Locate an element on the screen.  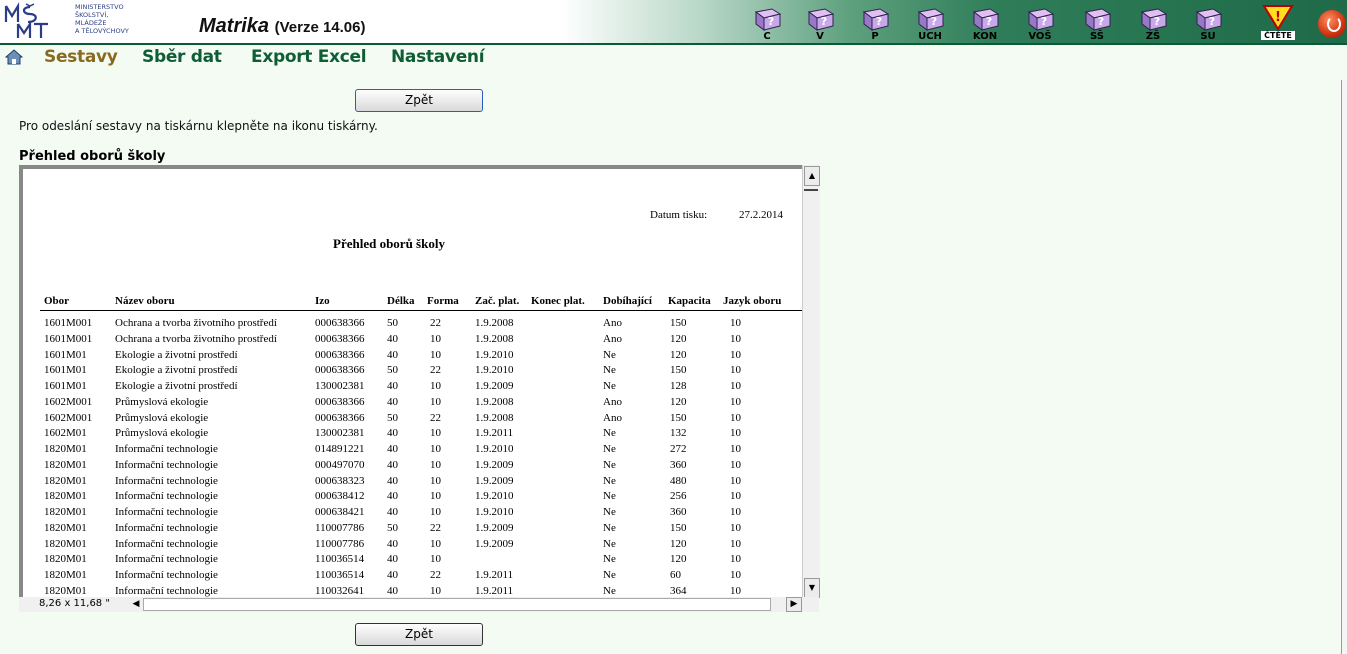
app-title: Matrika (Verze 14.06) is located at coordinates (282, 26).